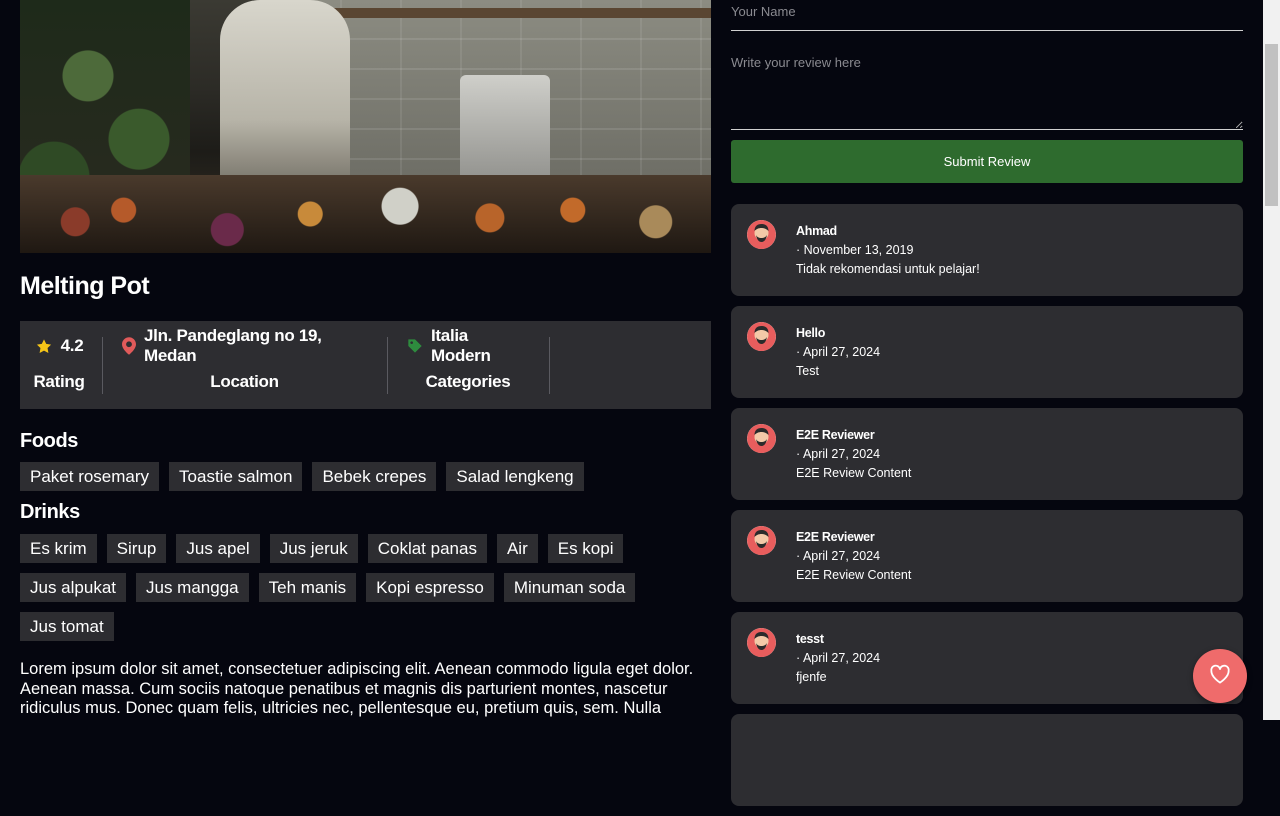  Describe the element at coordinates (517, 548) in the screenshot. I see `drink-tag: Air` at that location.